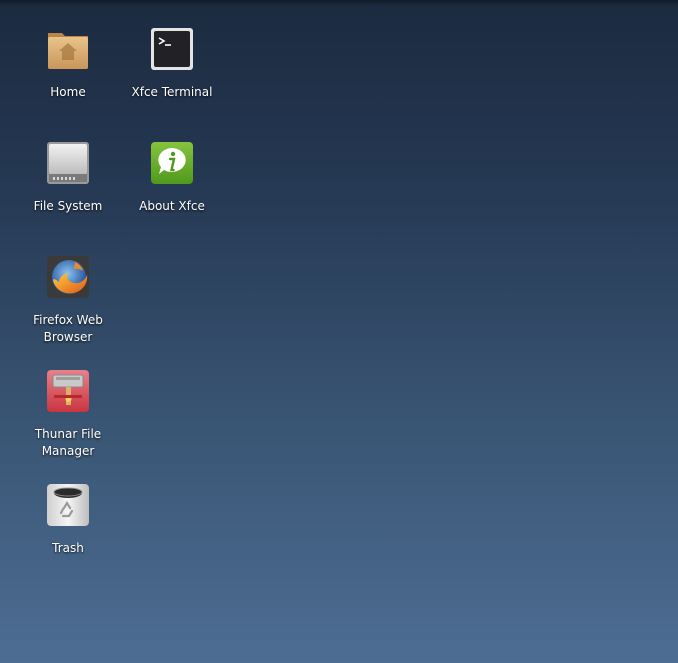 The height and width of the screenshot is (663, 678). What do you see at coordinates (68, 300) in the screenshot?
I see `desktop-icon-firefox: Firefox Web Browser` at bounding box center [68, 300].